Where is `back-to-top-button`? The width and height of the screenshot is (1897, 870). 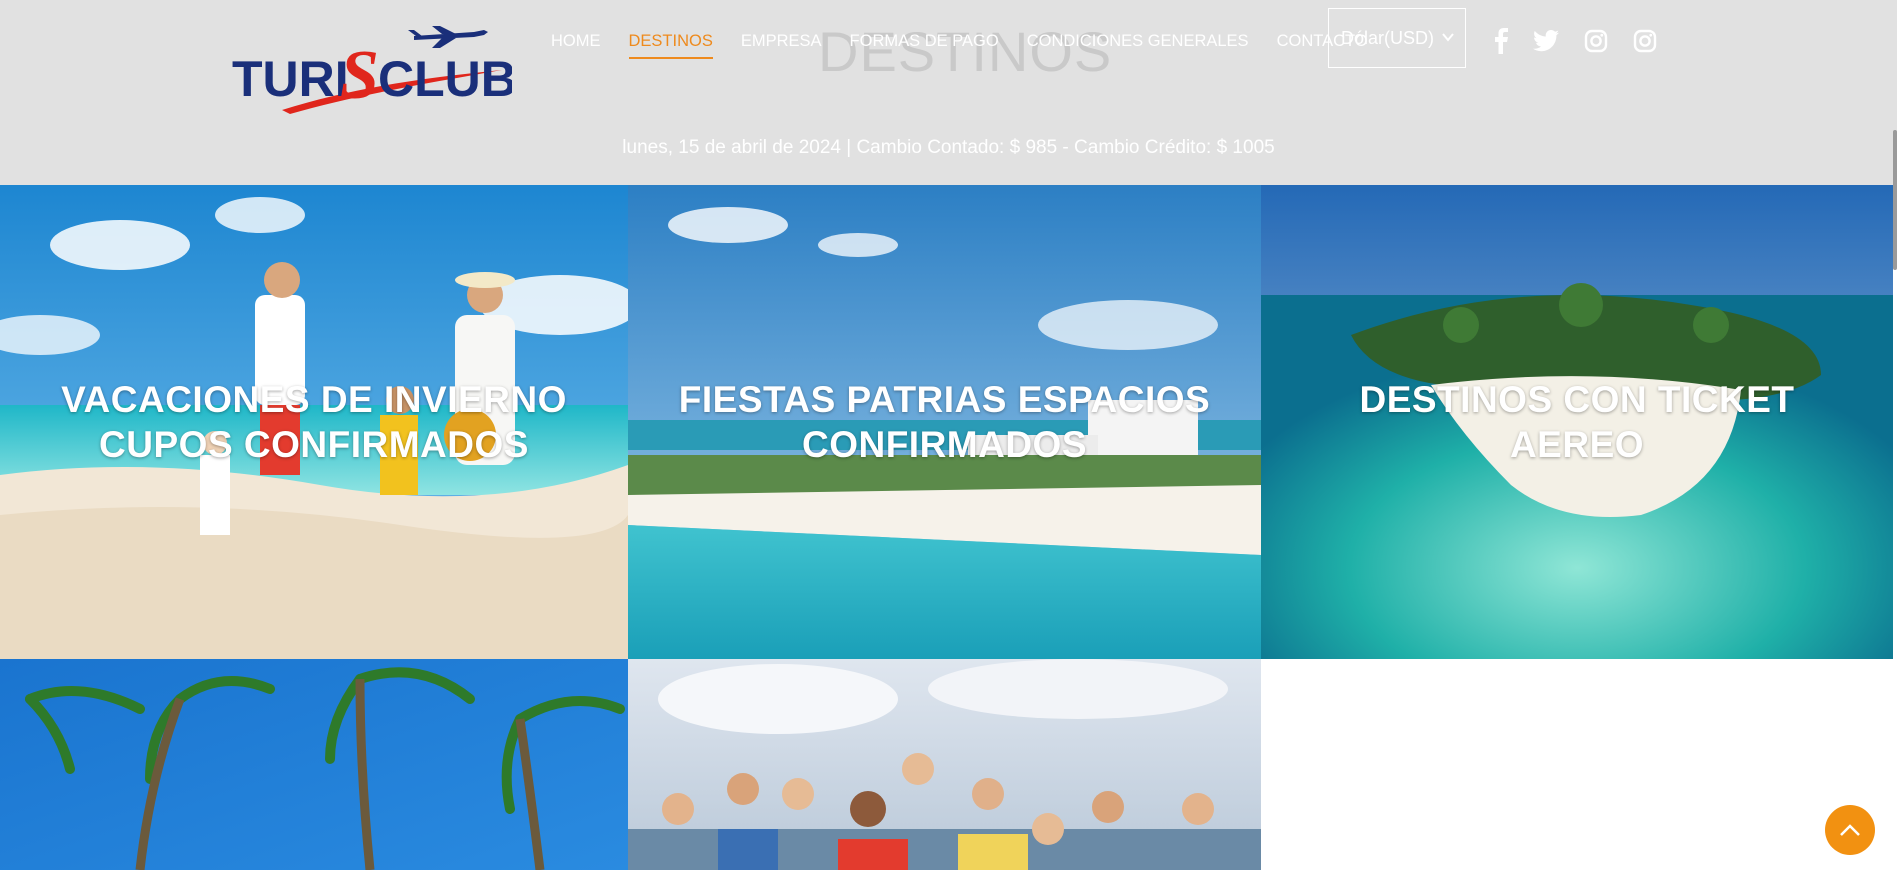
back-to-top-button is located at coordinates (1850, 830).